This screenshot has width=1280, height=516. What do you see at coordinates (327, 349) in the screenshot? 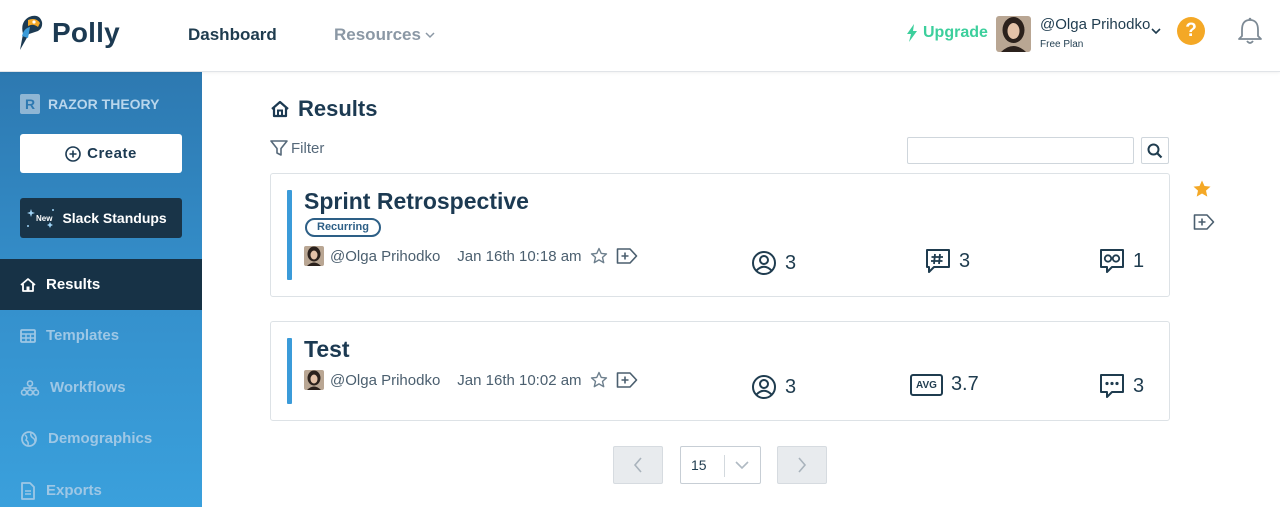
I see `card-title: Test` at bounding box center [327, 349].